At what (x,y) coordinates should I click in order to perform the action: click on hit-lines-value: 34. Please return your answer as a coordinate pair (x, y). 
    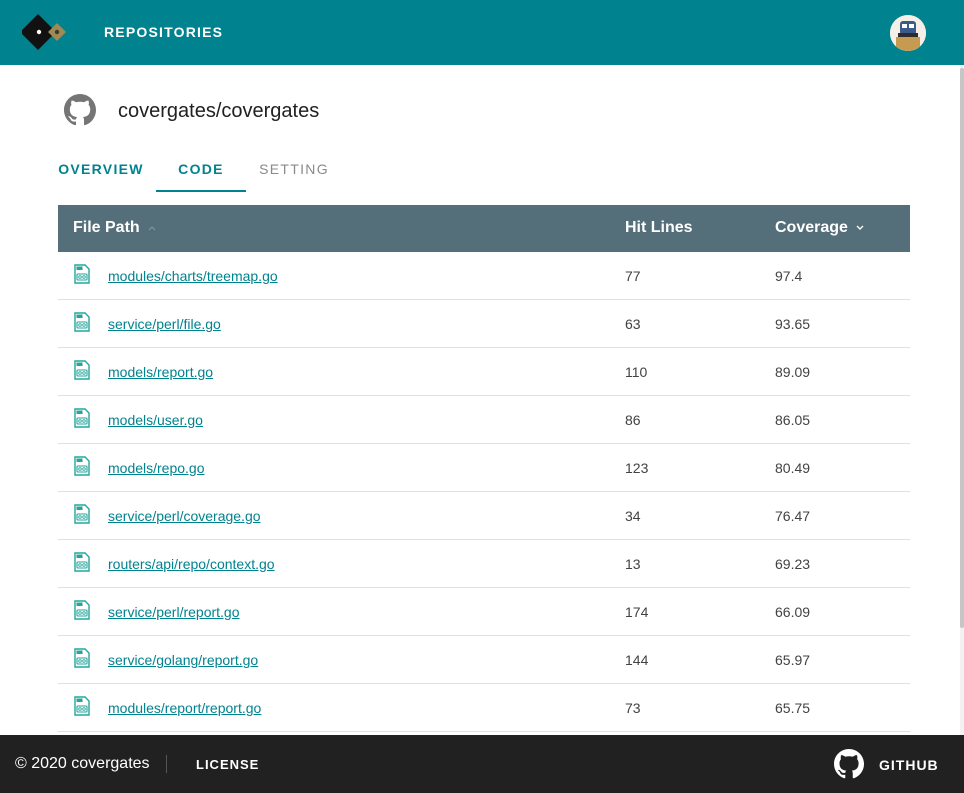
    Looking at the image, I should click on (633, 516).